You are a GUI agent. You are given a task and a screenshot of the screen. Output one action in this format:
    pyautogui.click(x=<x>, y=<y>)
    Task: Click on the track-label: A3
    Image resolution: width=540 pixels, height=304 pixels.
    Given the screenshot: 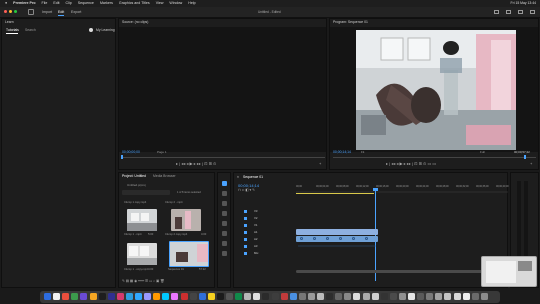 What is the action you would take?
    pyautogui.click(x=255, y=246)
    